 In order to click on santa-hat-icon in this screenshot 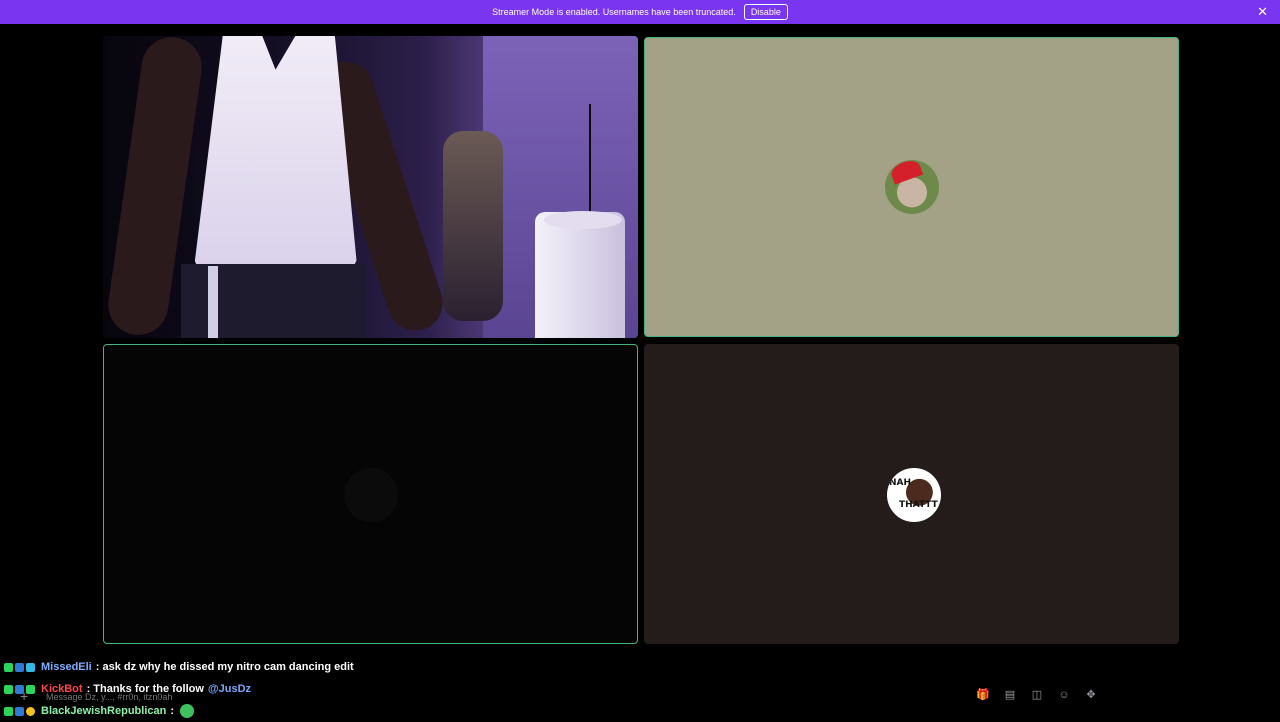, I will do `click(906, 172)`.